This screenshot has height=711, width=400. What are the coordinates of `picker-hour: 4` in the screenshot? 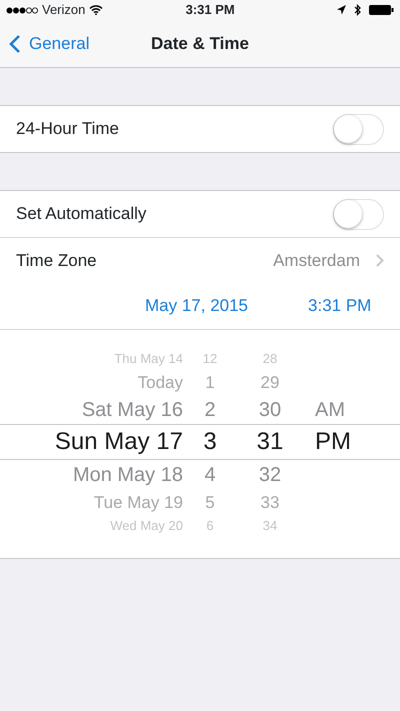 It's located at (210, 474).